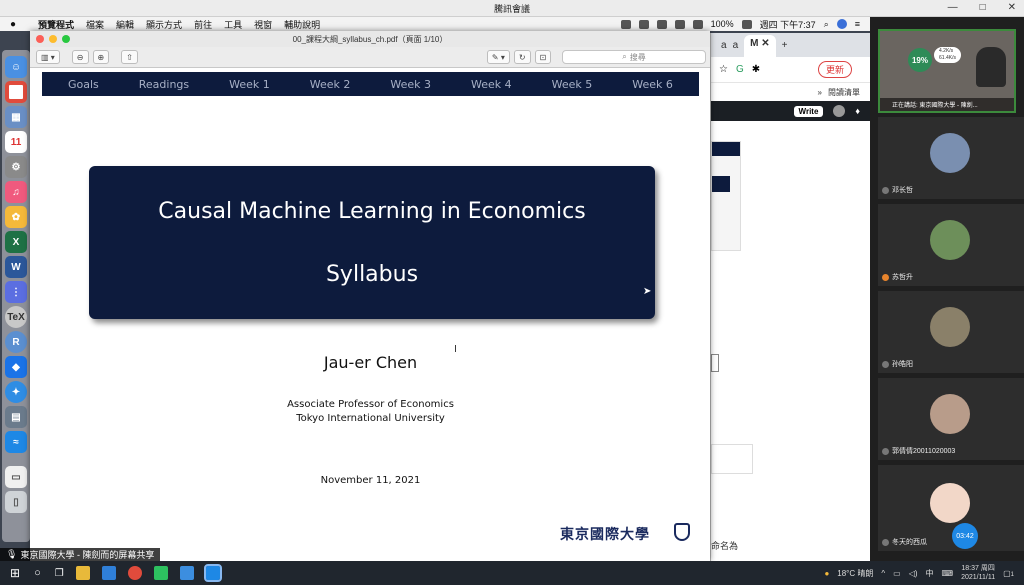  Describe the element at coordinates (930, 573) in the screenshot. I see `ime-indicator: 中` at that location.